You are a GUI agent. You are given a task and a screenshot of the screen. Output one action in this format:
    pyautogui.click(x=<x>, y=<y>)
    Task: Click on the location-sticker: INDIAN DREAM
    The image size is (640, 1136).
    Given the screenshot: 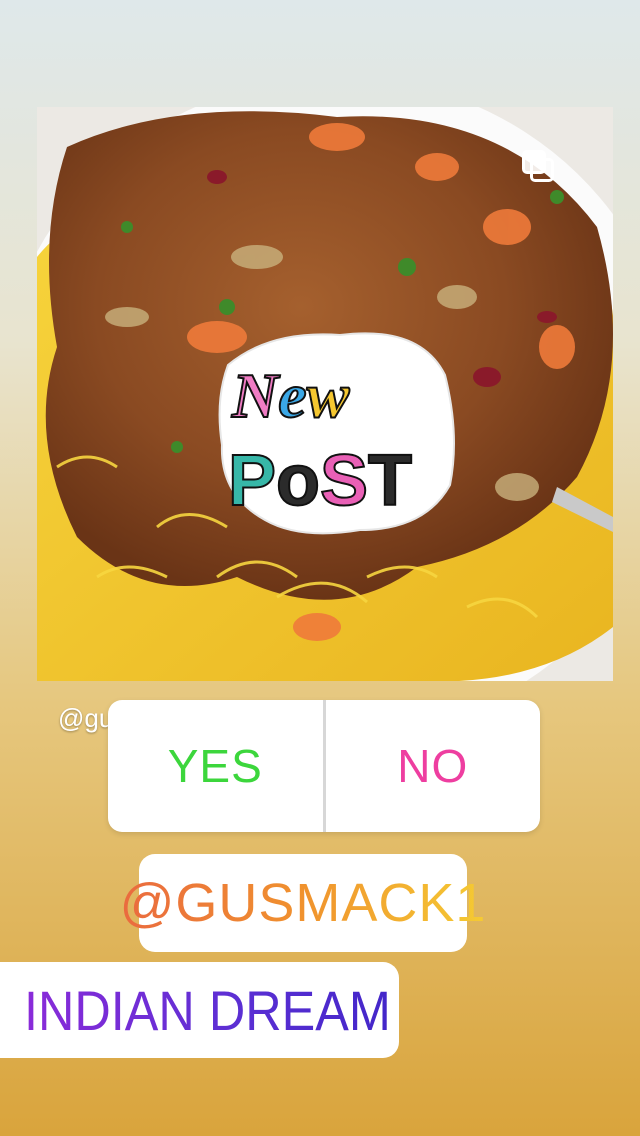 What is the action you would take?
    pyautogui.click(x=199, y=1010)
    